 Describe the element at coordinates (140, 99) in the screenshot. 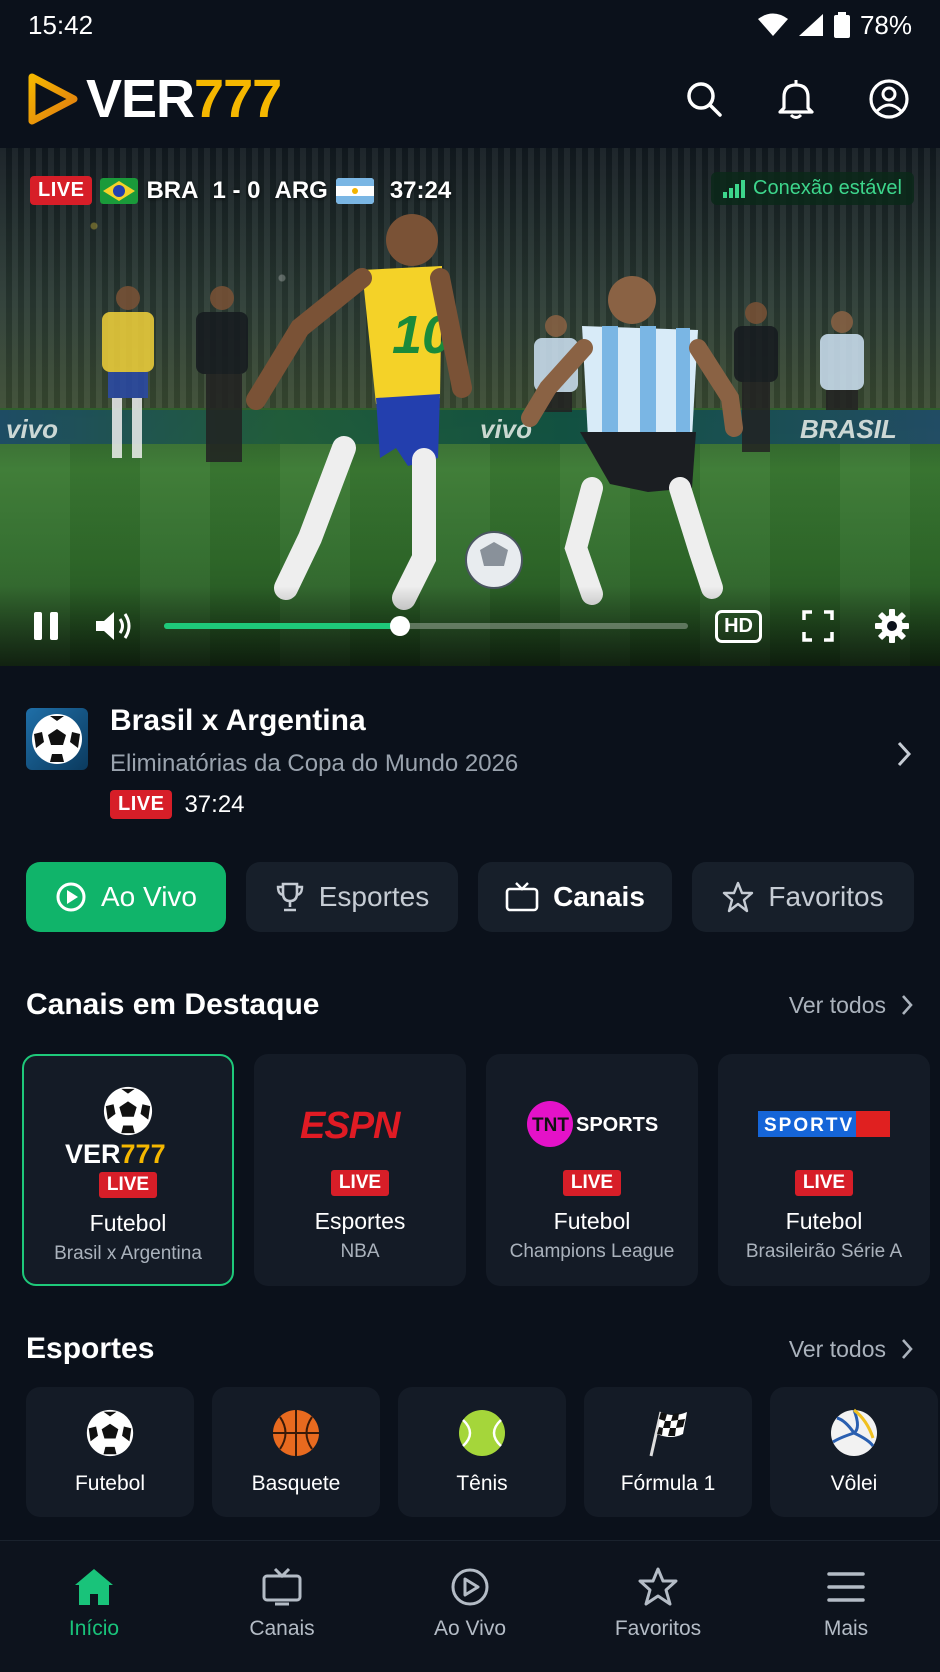

I see `logo-main: VER` at that location.